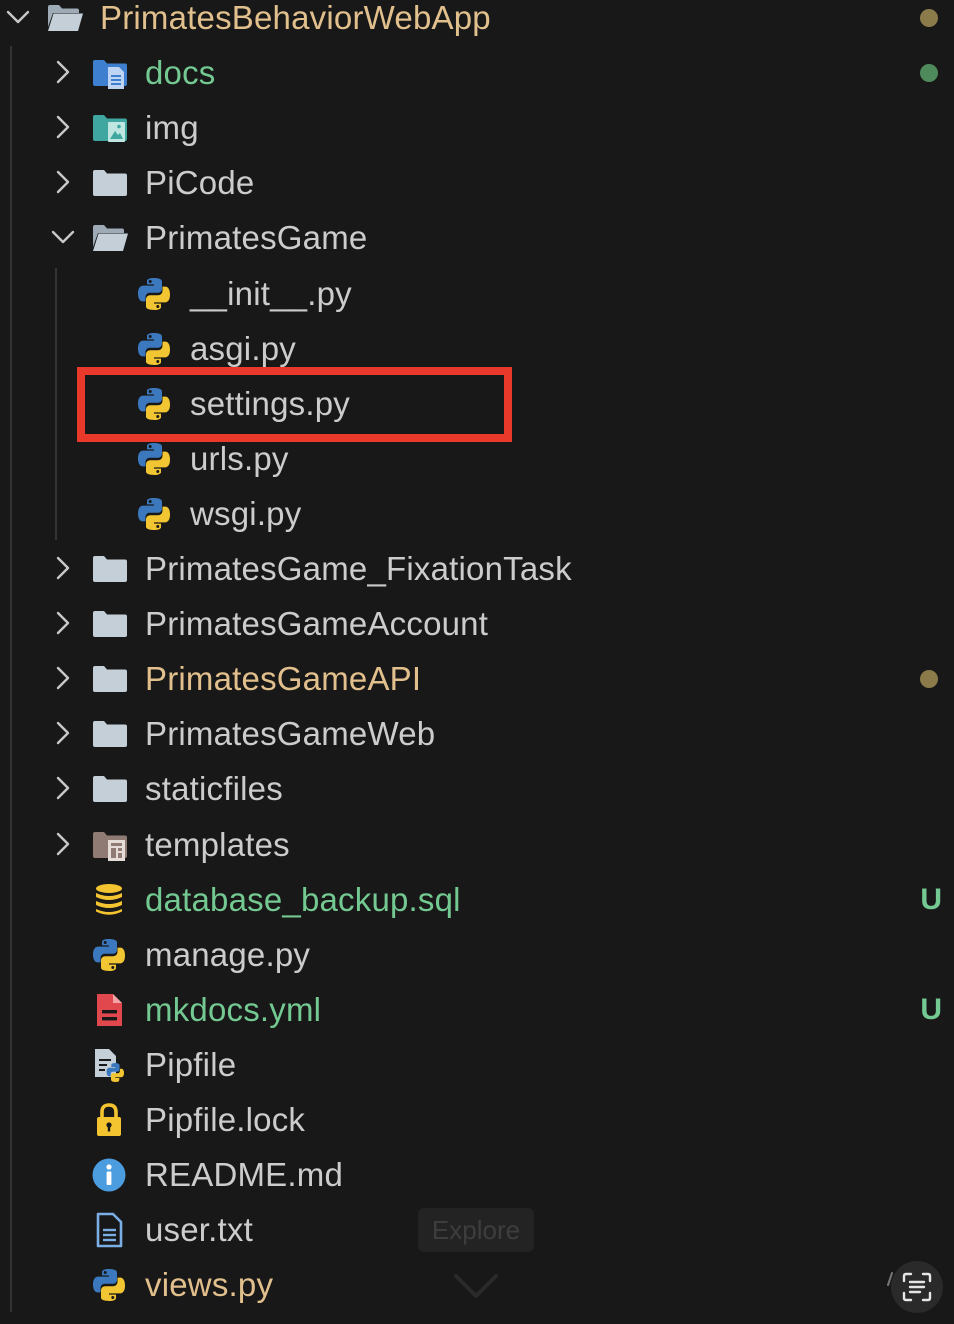  I want to click on item-label: __init__.py, so click(271, 293).